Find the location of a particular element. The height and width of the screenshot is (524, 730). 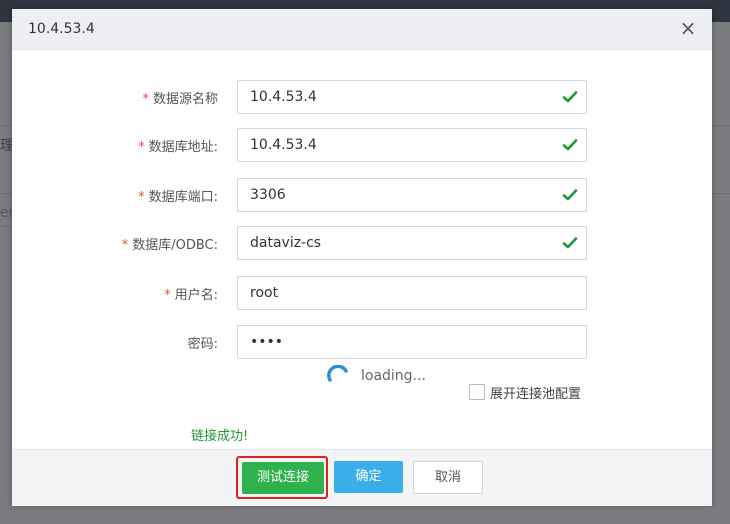

db-odbc-label: * 数据库/ODBC: is located at coordinates (170, 243).